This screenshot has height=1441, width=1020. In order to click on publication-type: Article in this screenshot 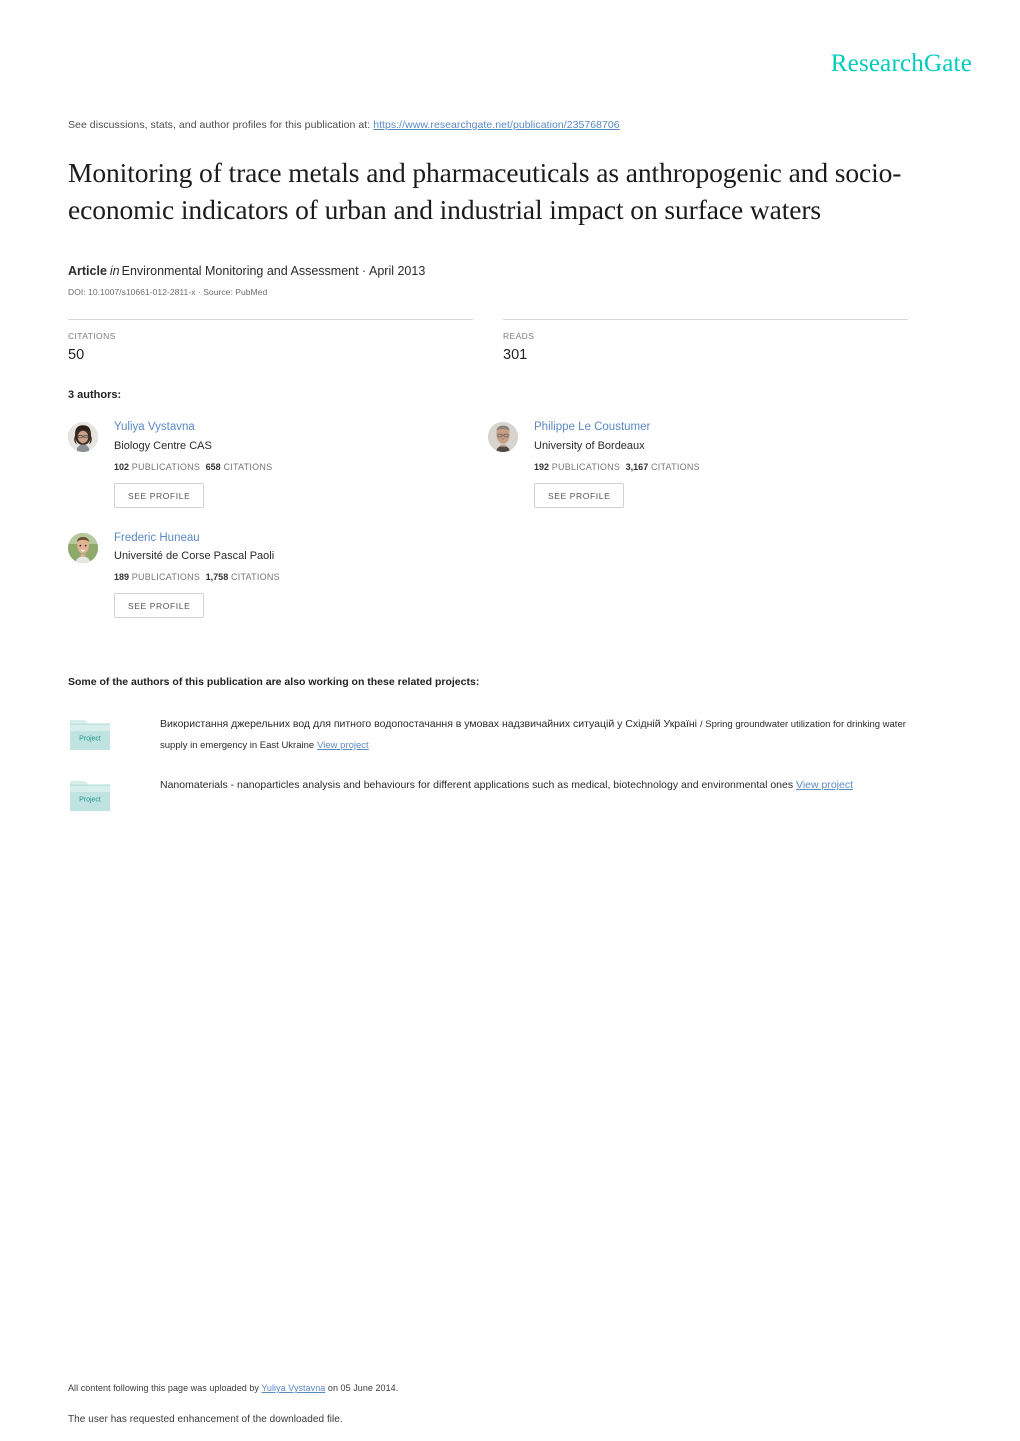, I will do `click(87, 271)`.